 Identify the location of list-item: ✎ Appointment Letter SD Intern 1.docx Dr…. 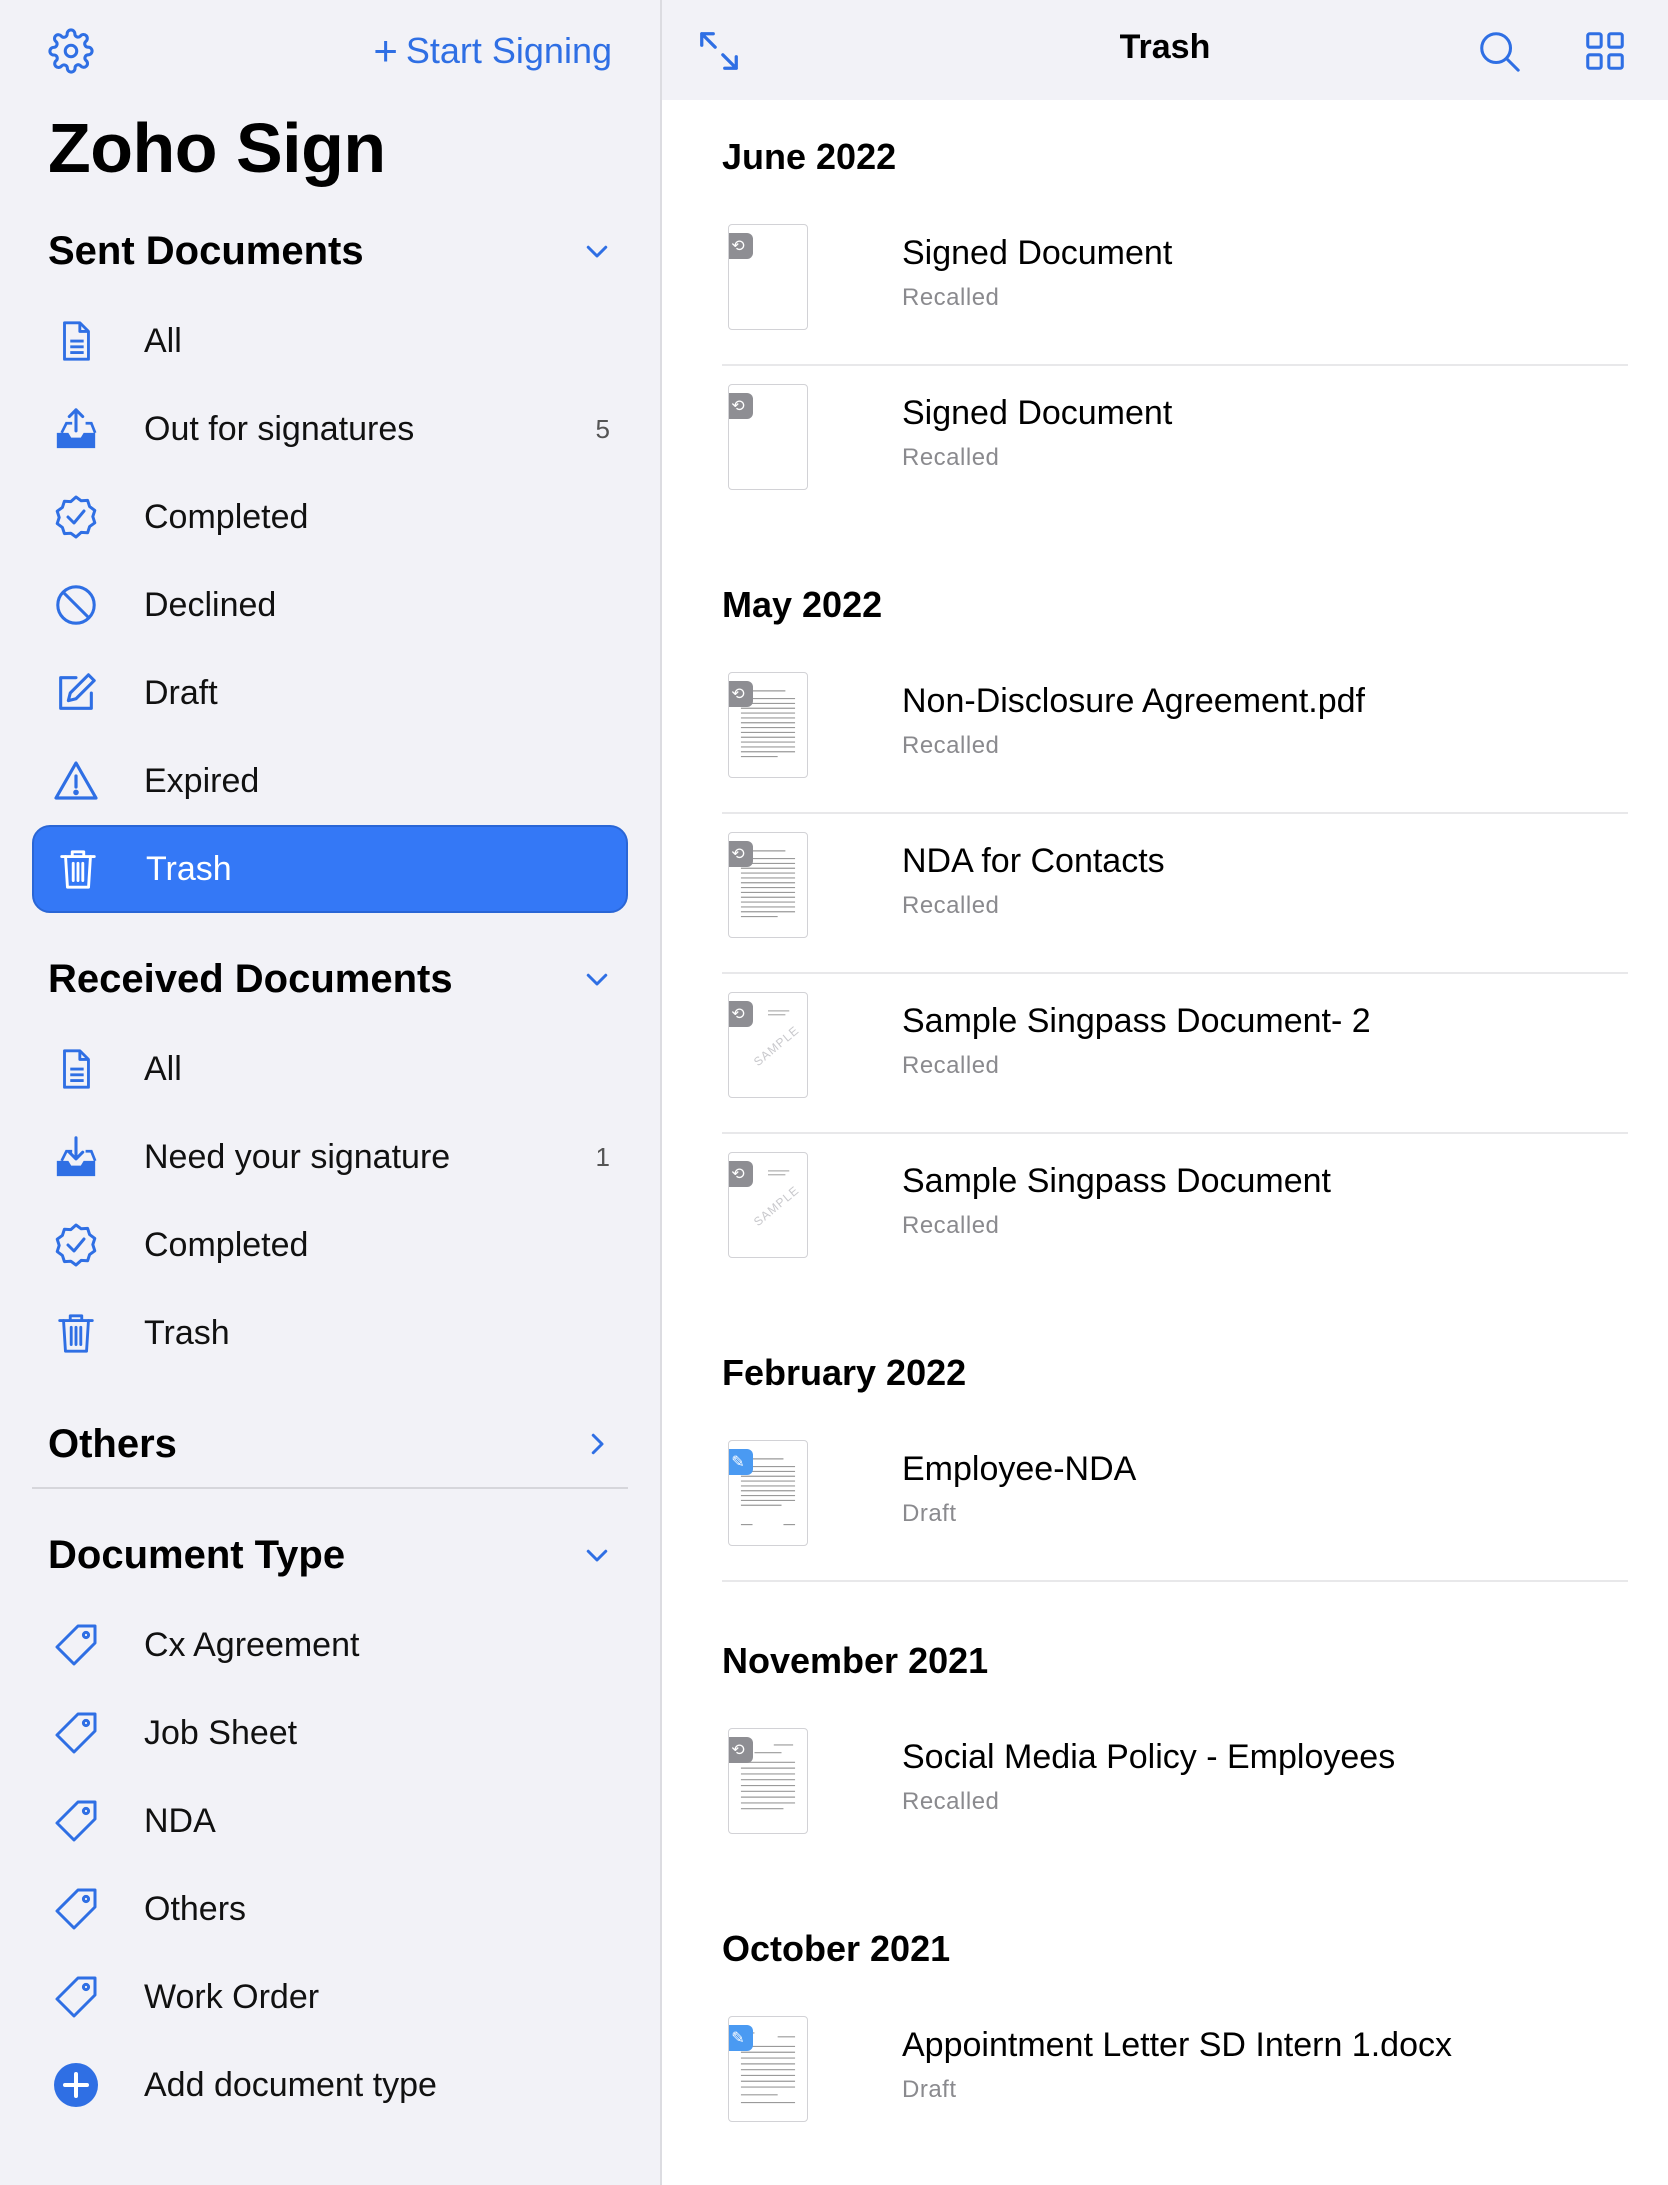
(1175, 2078).